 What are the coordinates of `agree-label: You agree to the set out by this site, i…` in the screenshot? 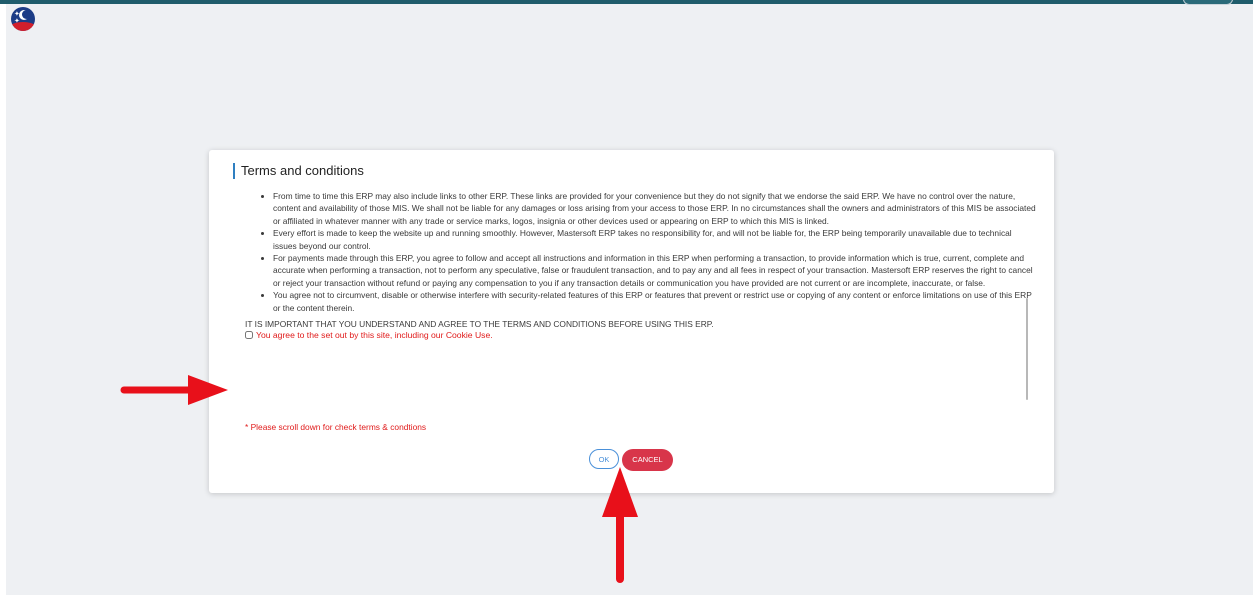 It's located at (374, 335).